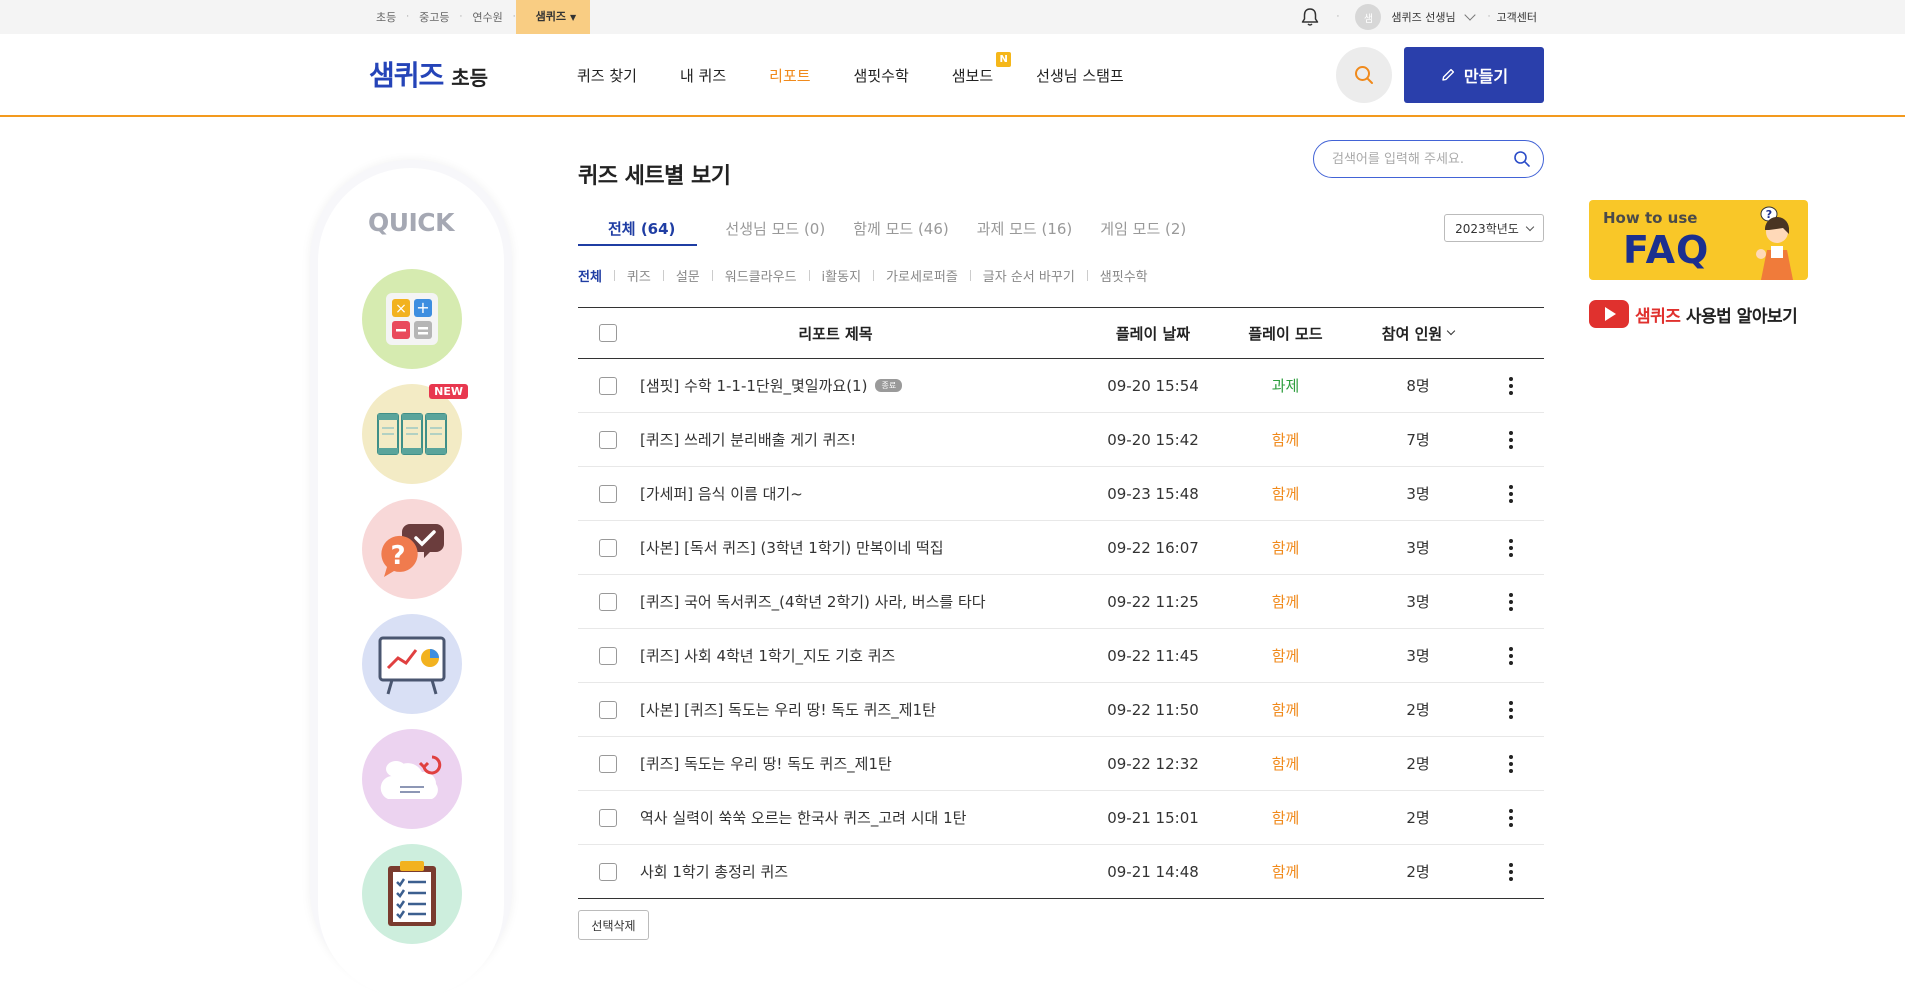  Describe the element at coordinates (1418, 440) in the screenshot. I see `row-people: 7명` at that location.